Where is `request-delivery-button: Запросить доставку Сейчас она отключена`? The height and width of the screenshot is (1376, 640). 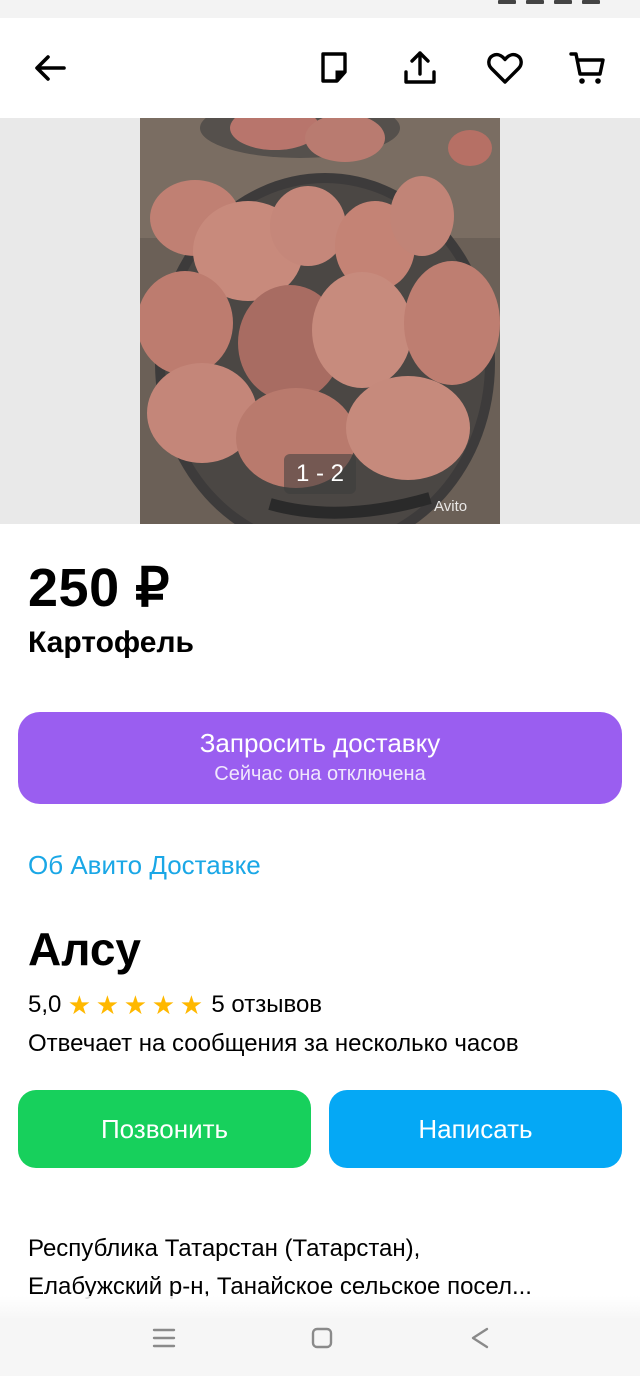
request-delivery-button: Запросить доставку Сейчас она отключена is located at coordinates (320, 758).